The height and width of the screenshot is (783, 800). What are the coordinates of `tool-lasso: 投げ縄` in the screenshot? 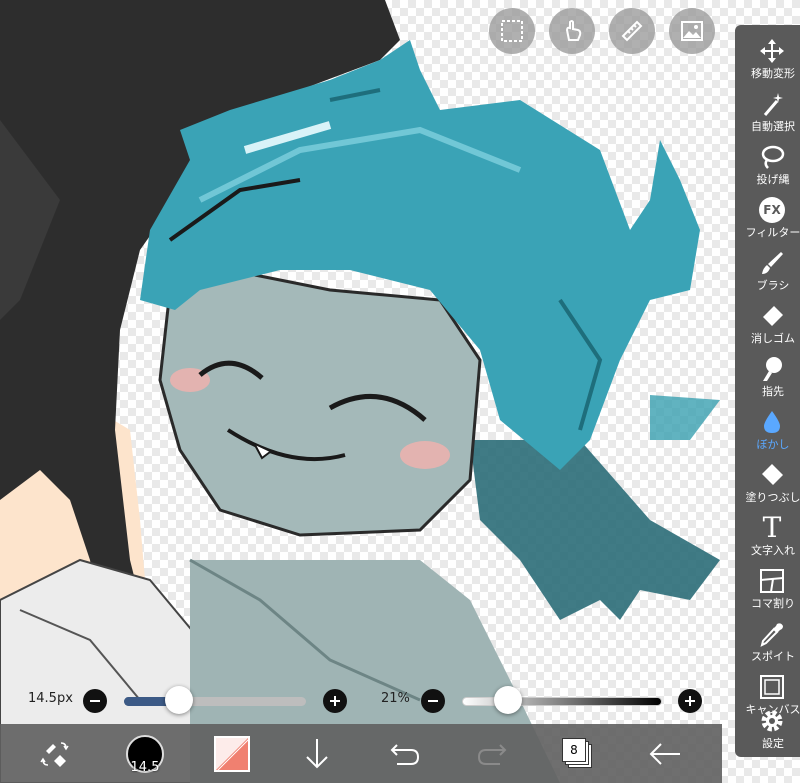 It's located at (767, 163).